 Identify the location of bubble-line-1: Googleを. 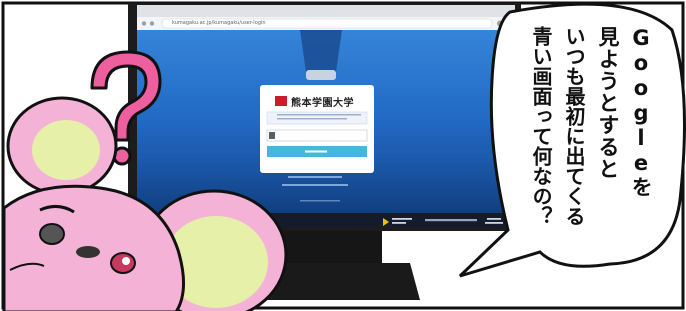
(641, 112).